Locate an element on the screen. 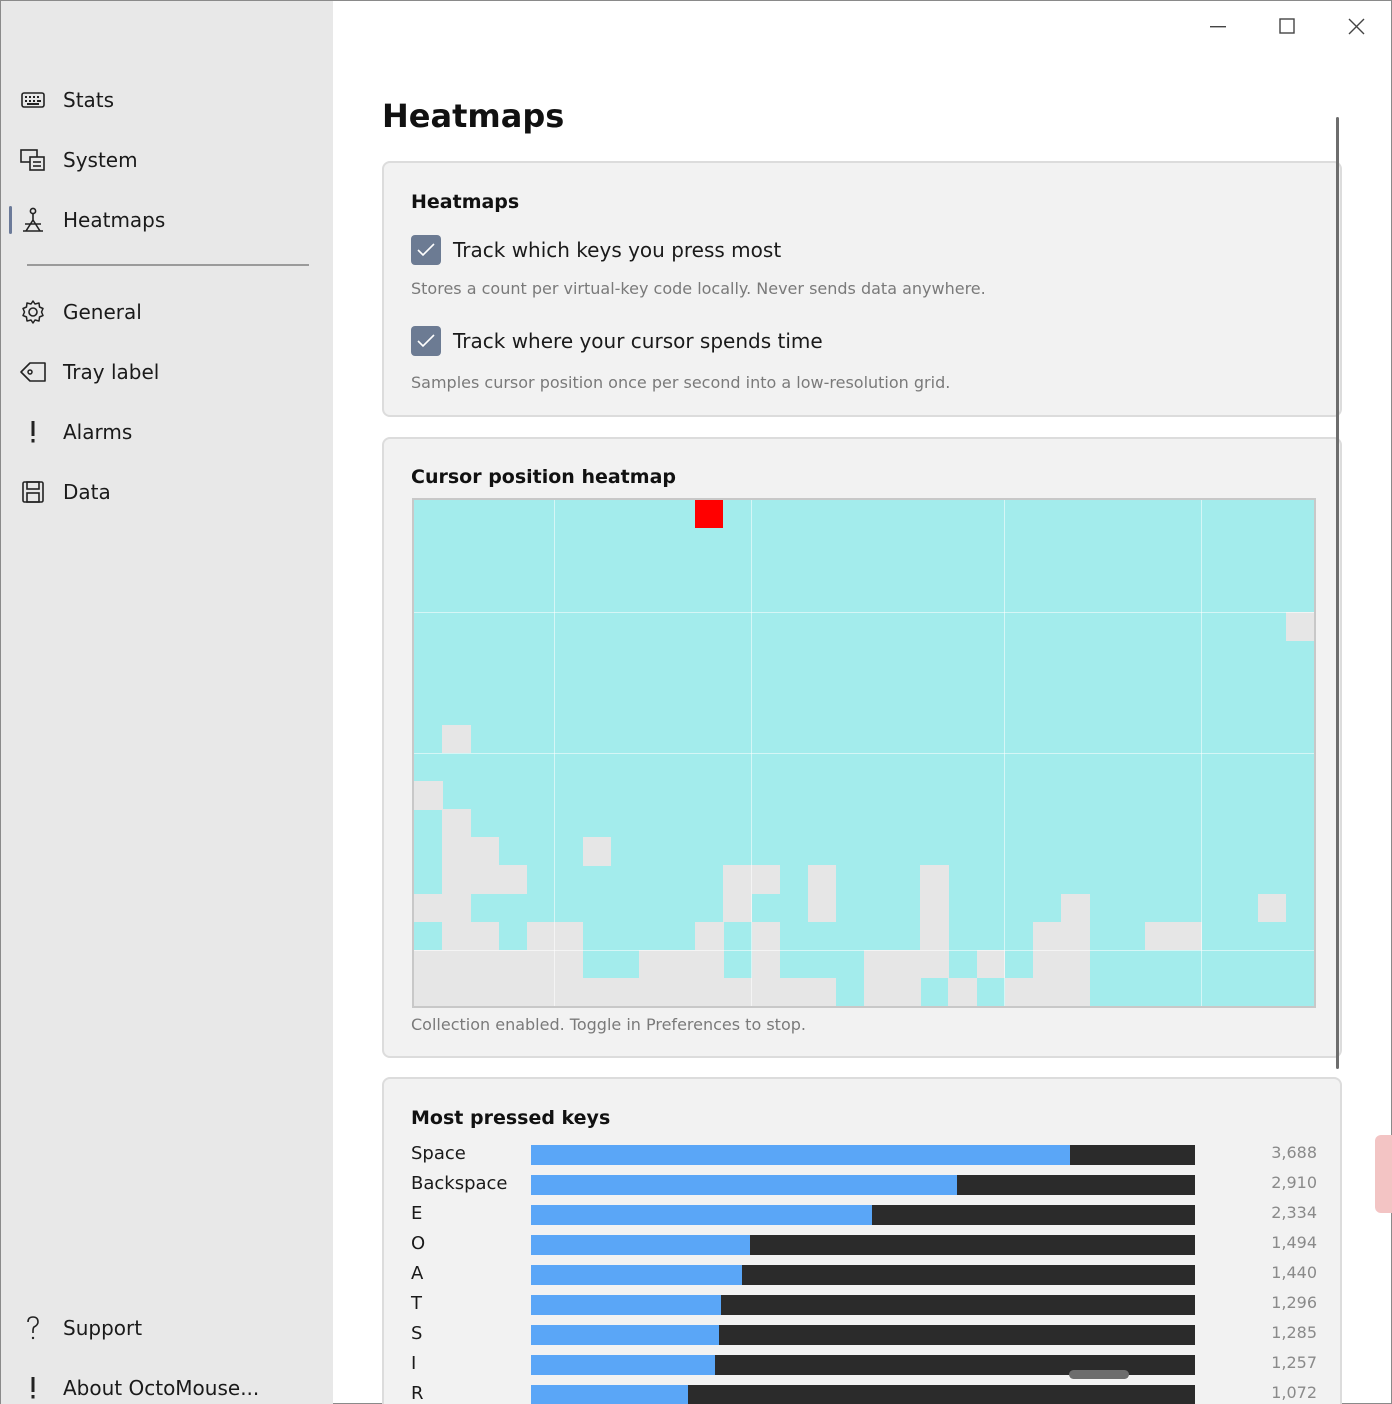 The height and width of the screenshot is (1404, 1392). sidebar-item-label: General is located at coordinates (102, 312).